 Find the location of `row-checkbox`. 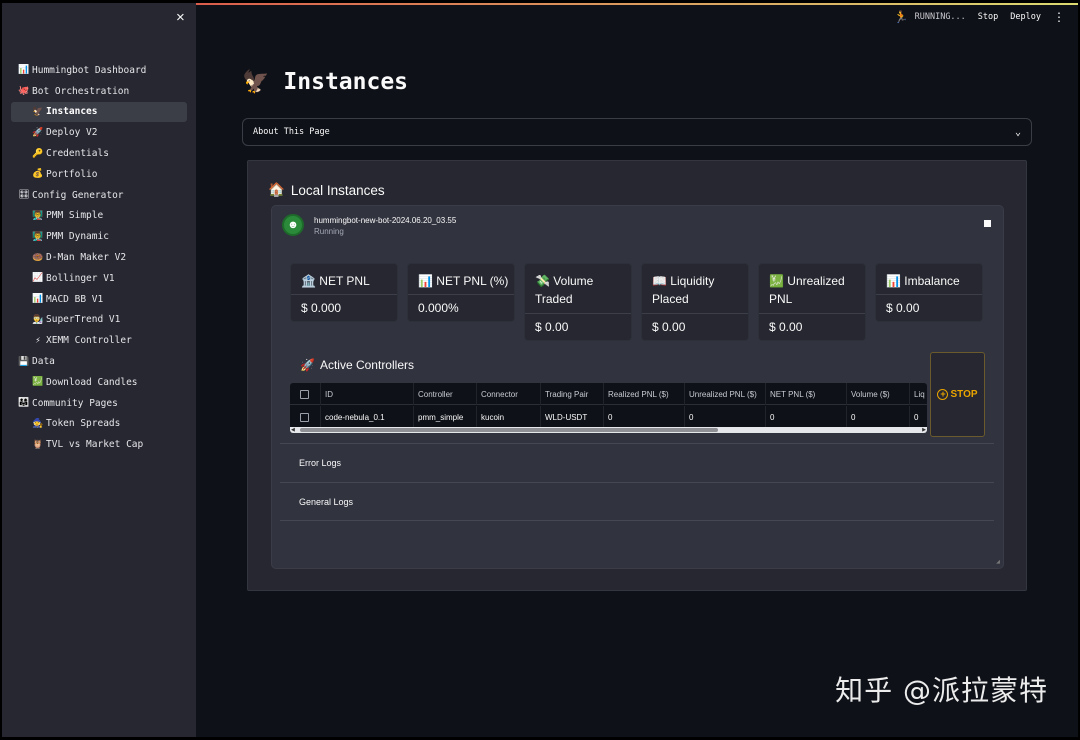

row-checkbox is located at coordinates (304, 417).